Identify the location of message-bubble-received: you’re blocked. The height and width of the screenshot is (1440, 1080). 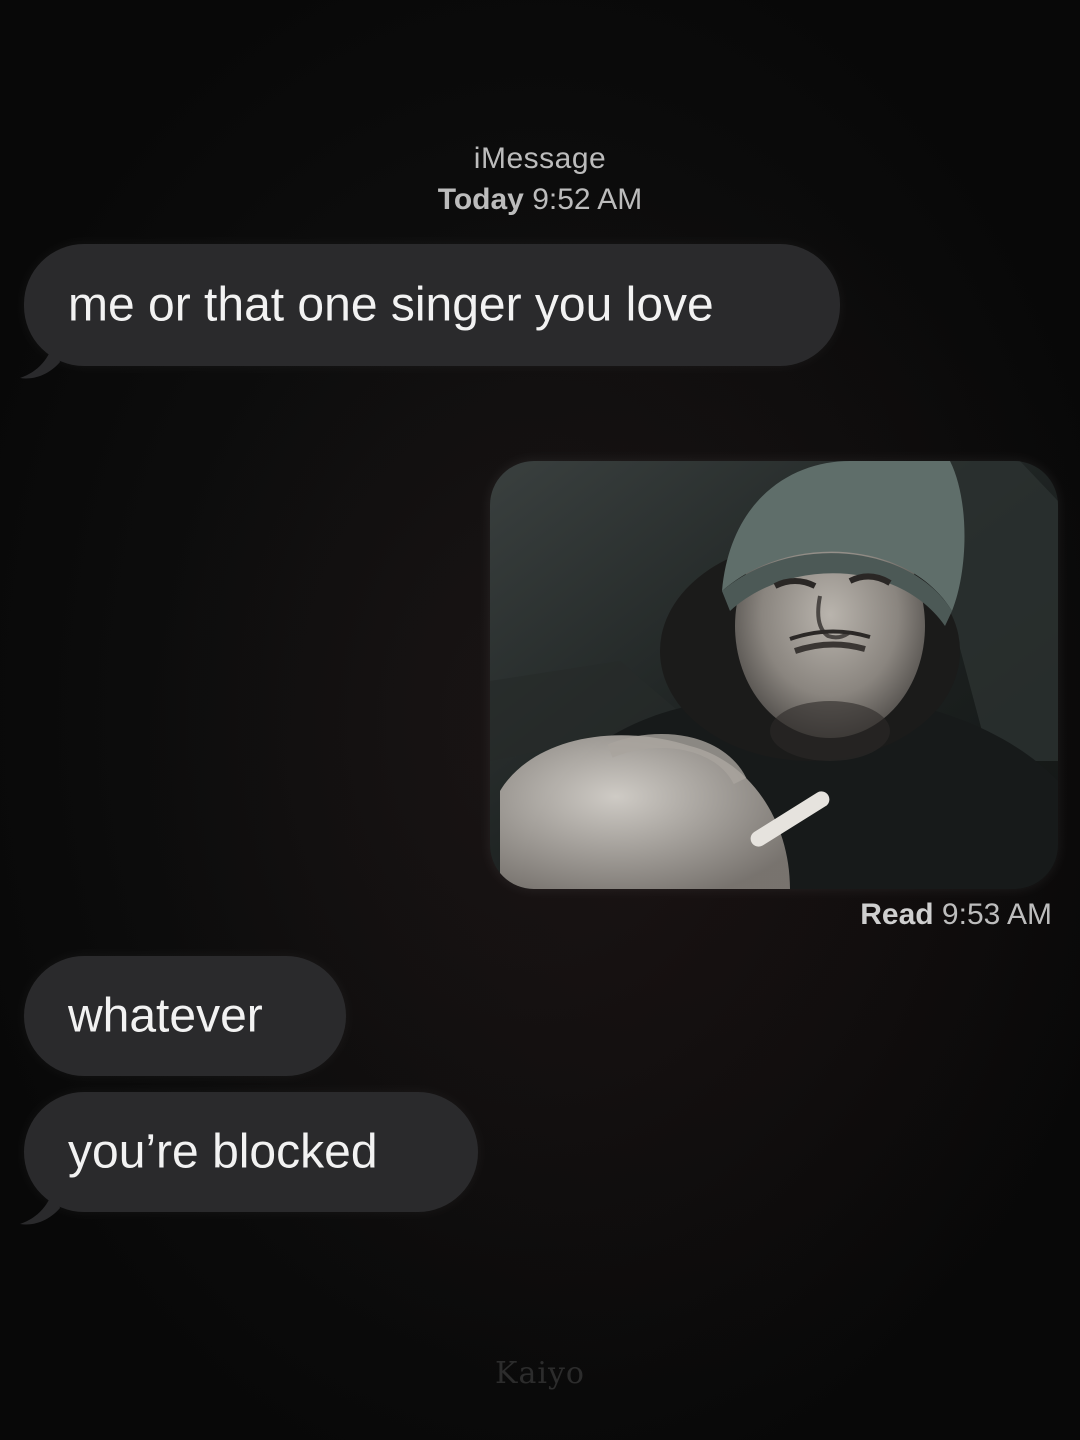
(249, 1158).